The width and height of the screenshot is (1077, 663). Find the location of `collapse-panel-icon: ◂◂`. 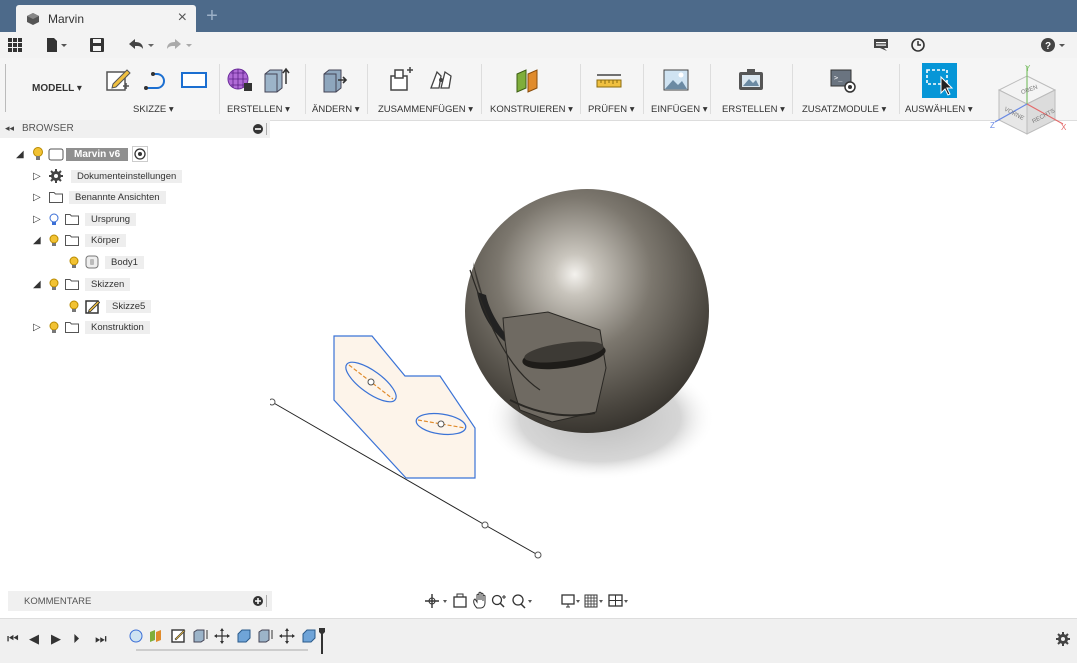

collapse-panel-icon: ◂◂ is located at coordinates (9, 128).